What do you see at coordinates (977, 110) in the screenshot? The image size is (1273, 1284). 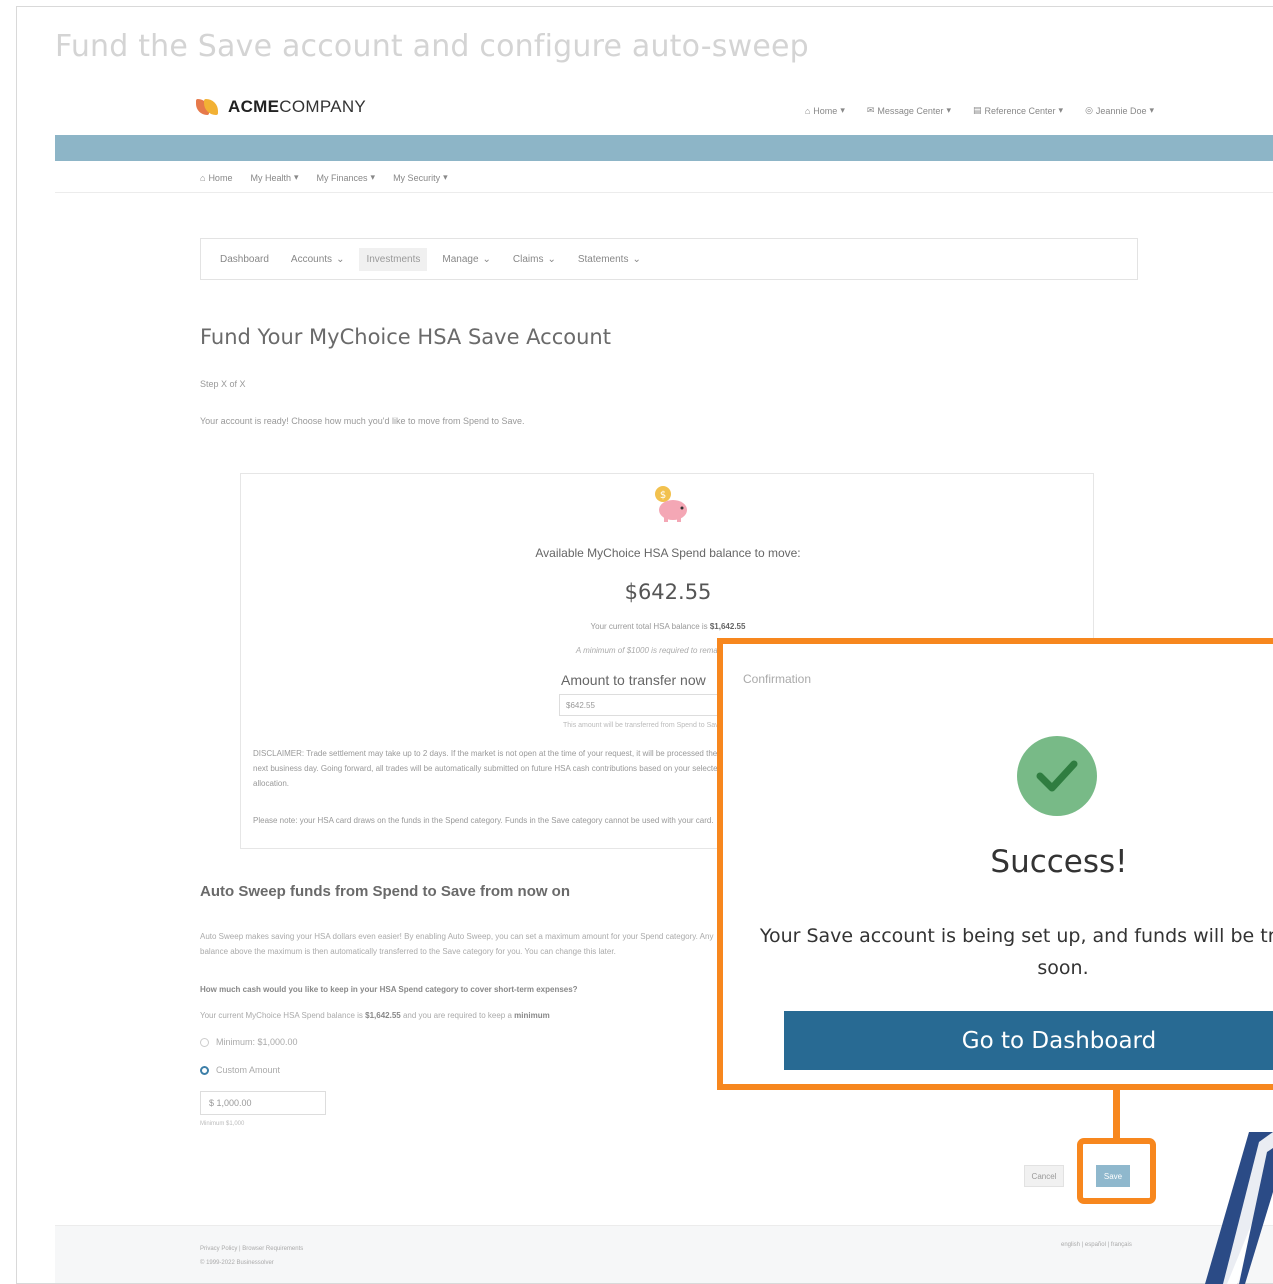 I see `book-icon: ▤` at bounding box center [977, 110].